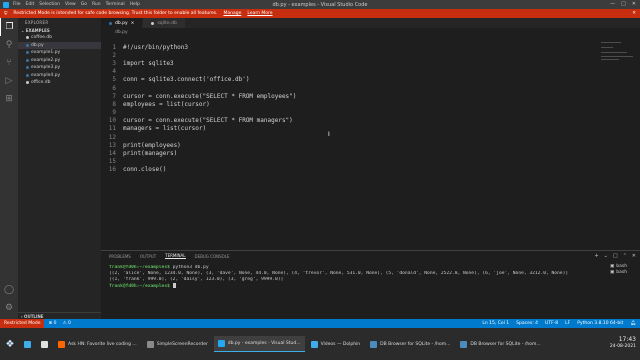 This screenshot has width=640, height=360. I want to click on line-ending: LF, so click(567, 323).